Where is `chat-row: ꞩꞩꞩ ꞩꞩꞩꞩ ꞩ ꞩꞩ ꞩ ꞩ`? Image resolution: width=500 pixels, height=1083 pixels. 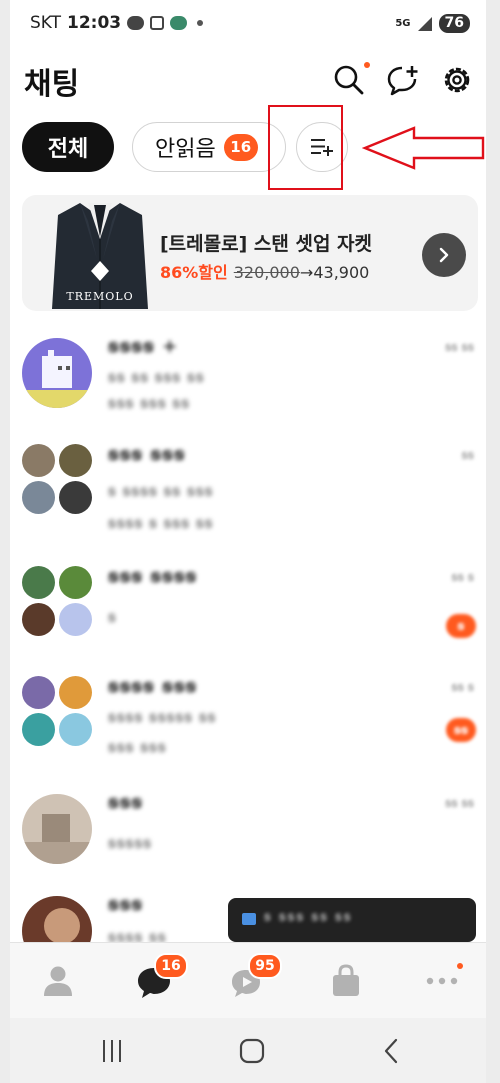 chat-row: ꞩꞩꞩ ꞩꞩꞩꞩ ꞩ ꞩꞩ ꞩ ꞩ is located at coordinates (248, 604).